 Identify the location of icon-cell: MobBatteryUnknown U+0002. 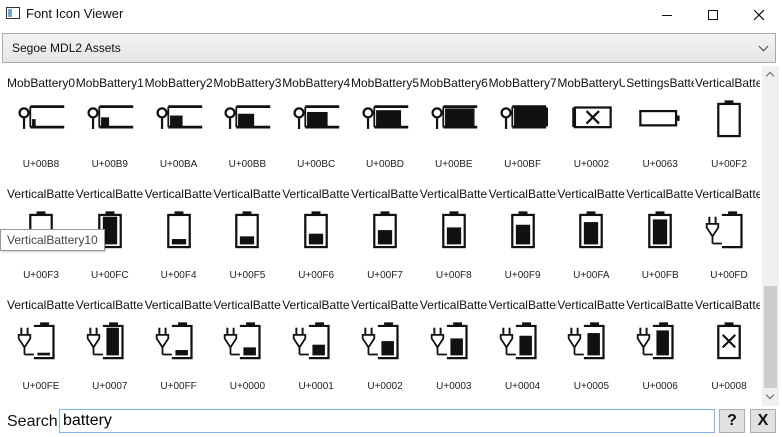
(591, 121).